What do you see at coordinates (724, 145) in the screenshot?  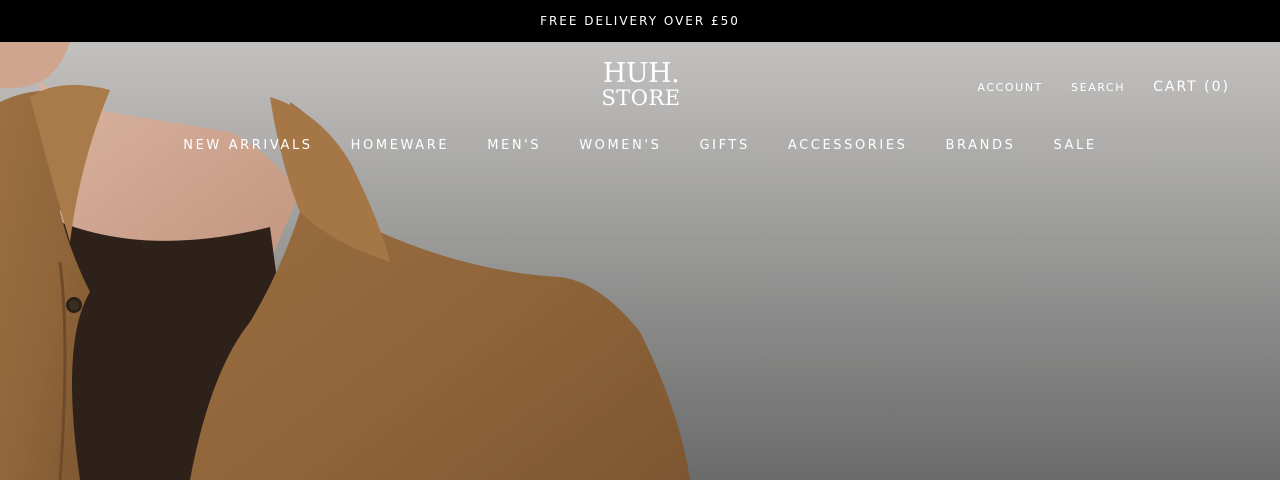 I see `nav-item-gifts: GIFTS` at bounding box center [724, 145].